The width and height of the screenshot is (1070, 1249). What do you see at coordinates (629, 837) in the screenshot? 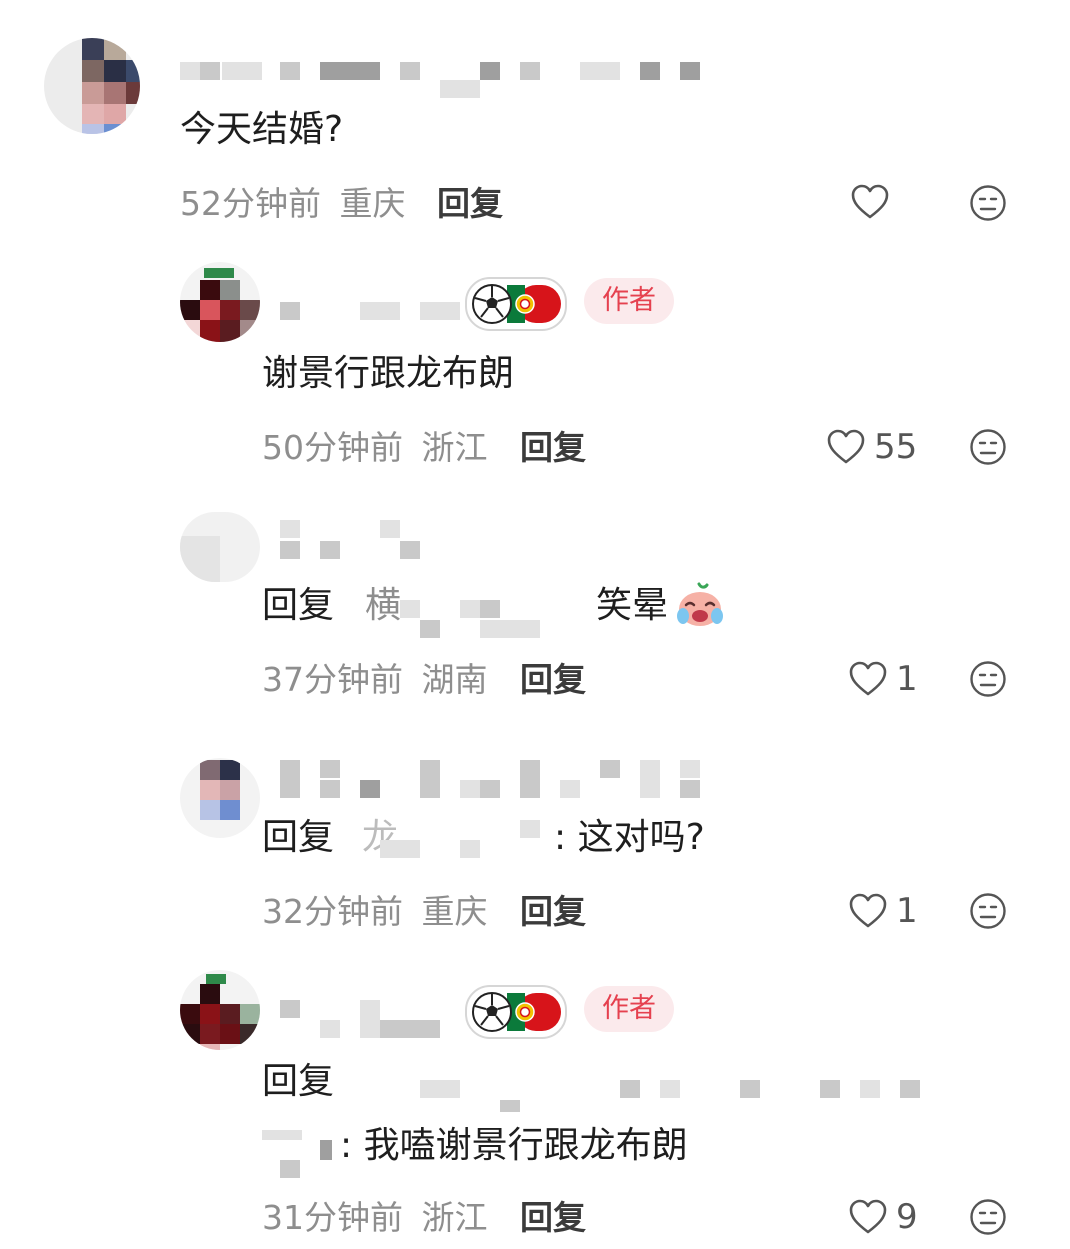
I see `comment-text: : 这对吗?` at bounding box center [629, 837].